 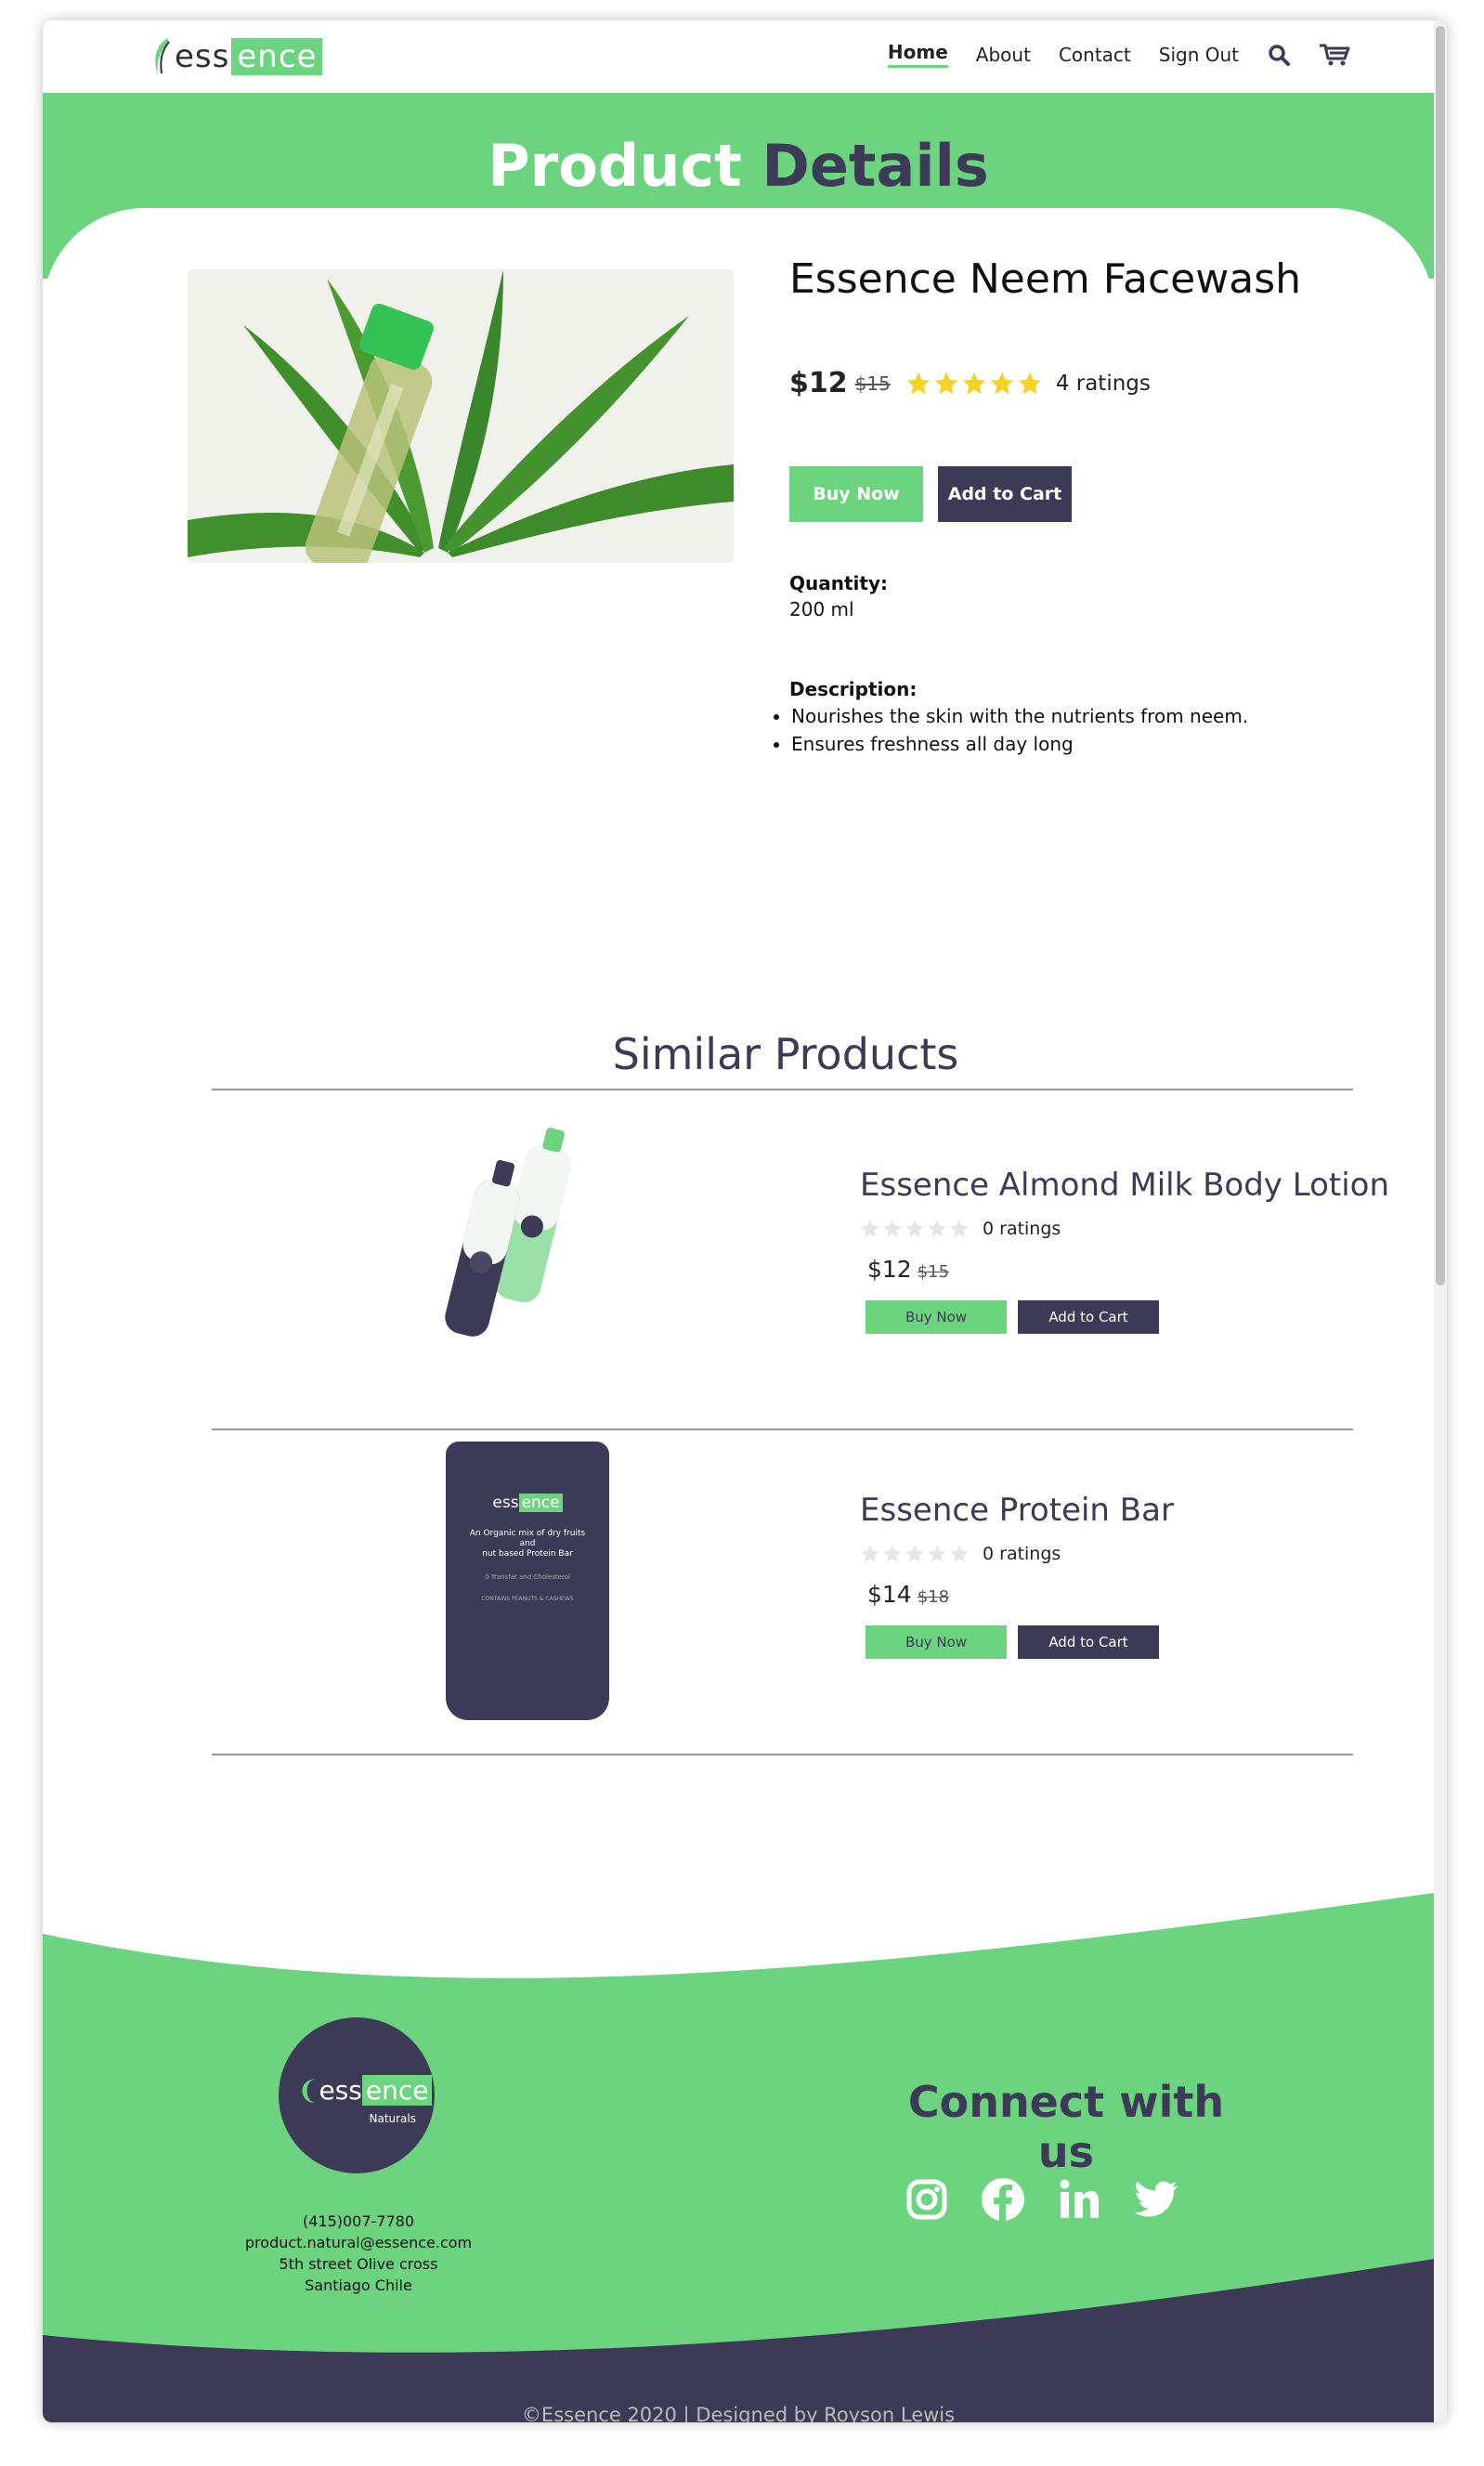 What do you see at coordinates (365, 2090) in the screenshot?
I see `footer-logo-text: ❨ess ence` at bounding box center [365, 2090].